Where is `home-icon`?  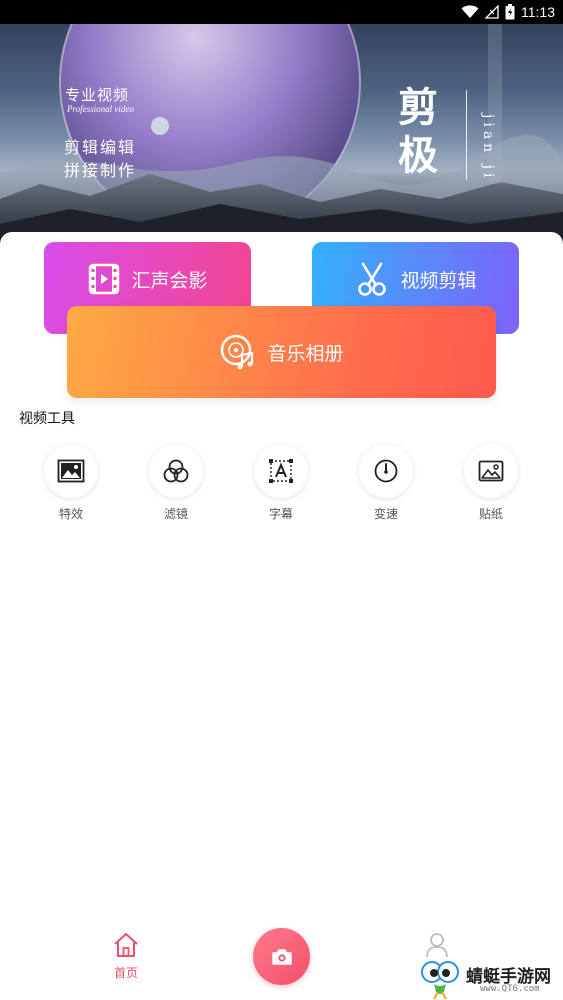
home-icon is located at coordinates (126, 945).